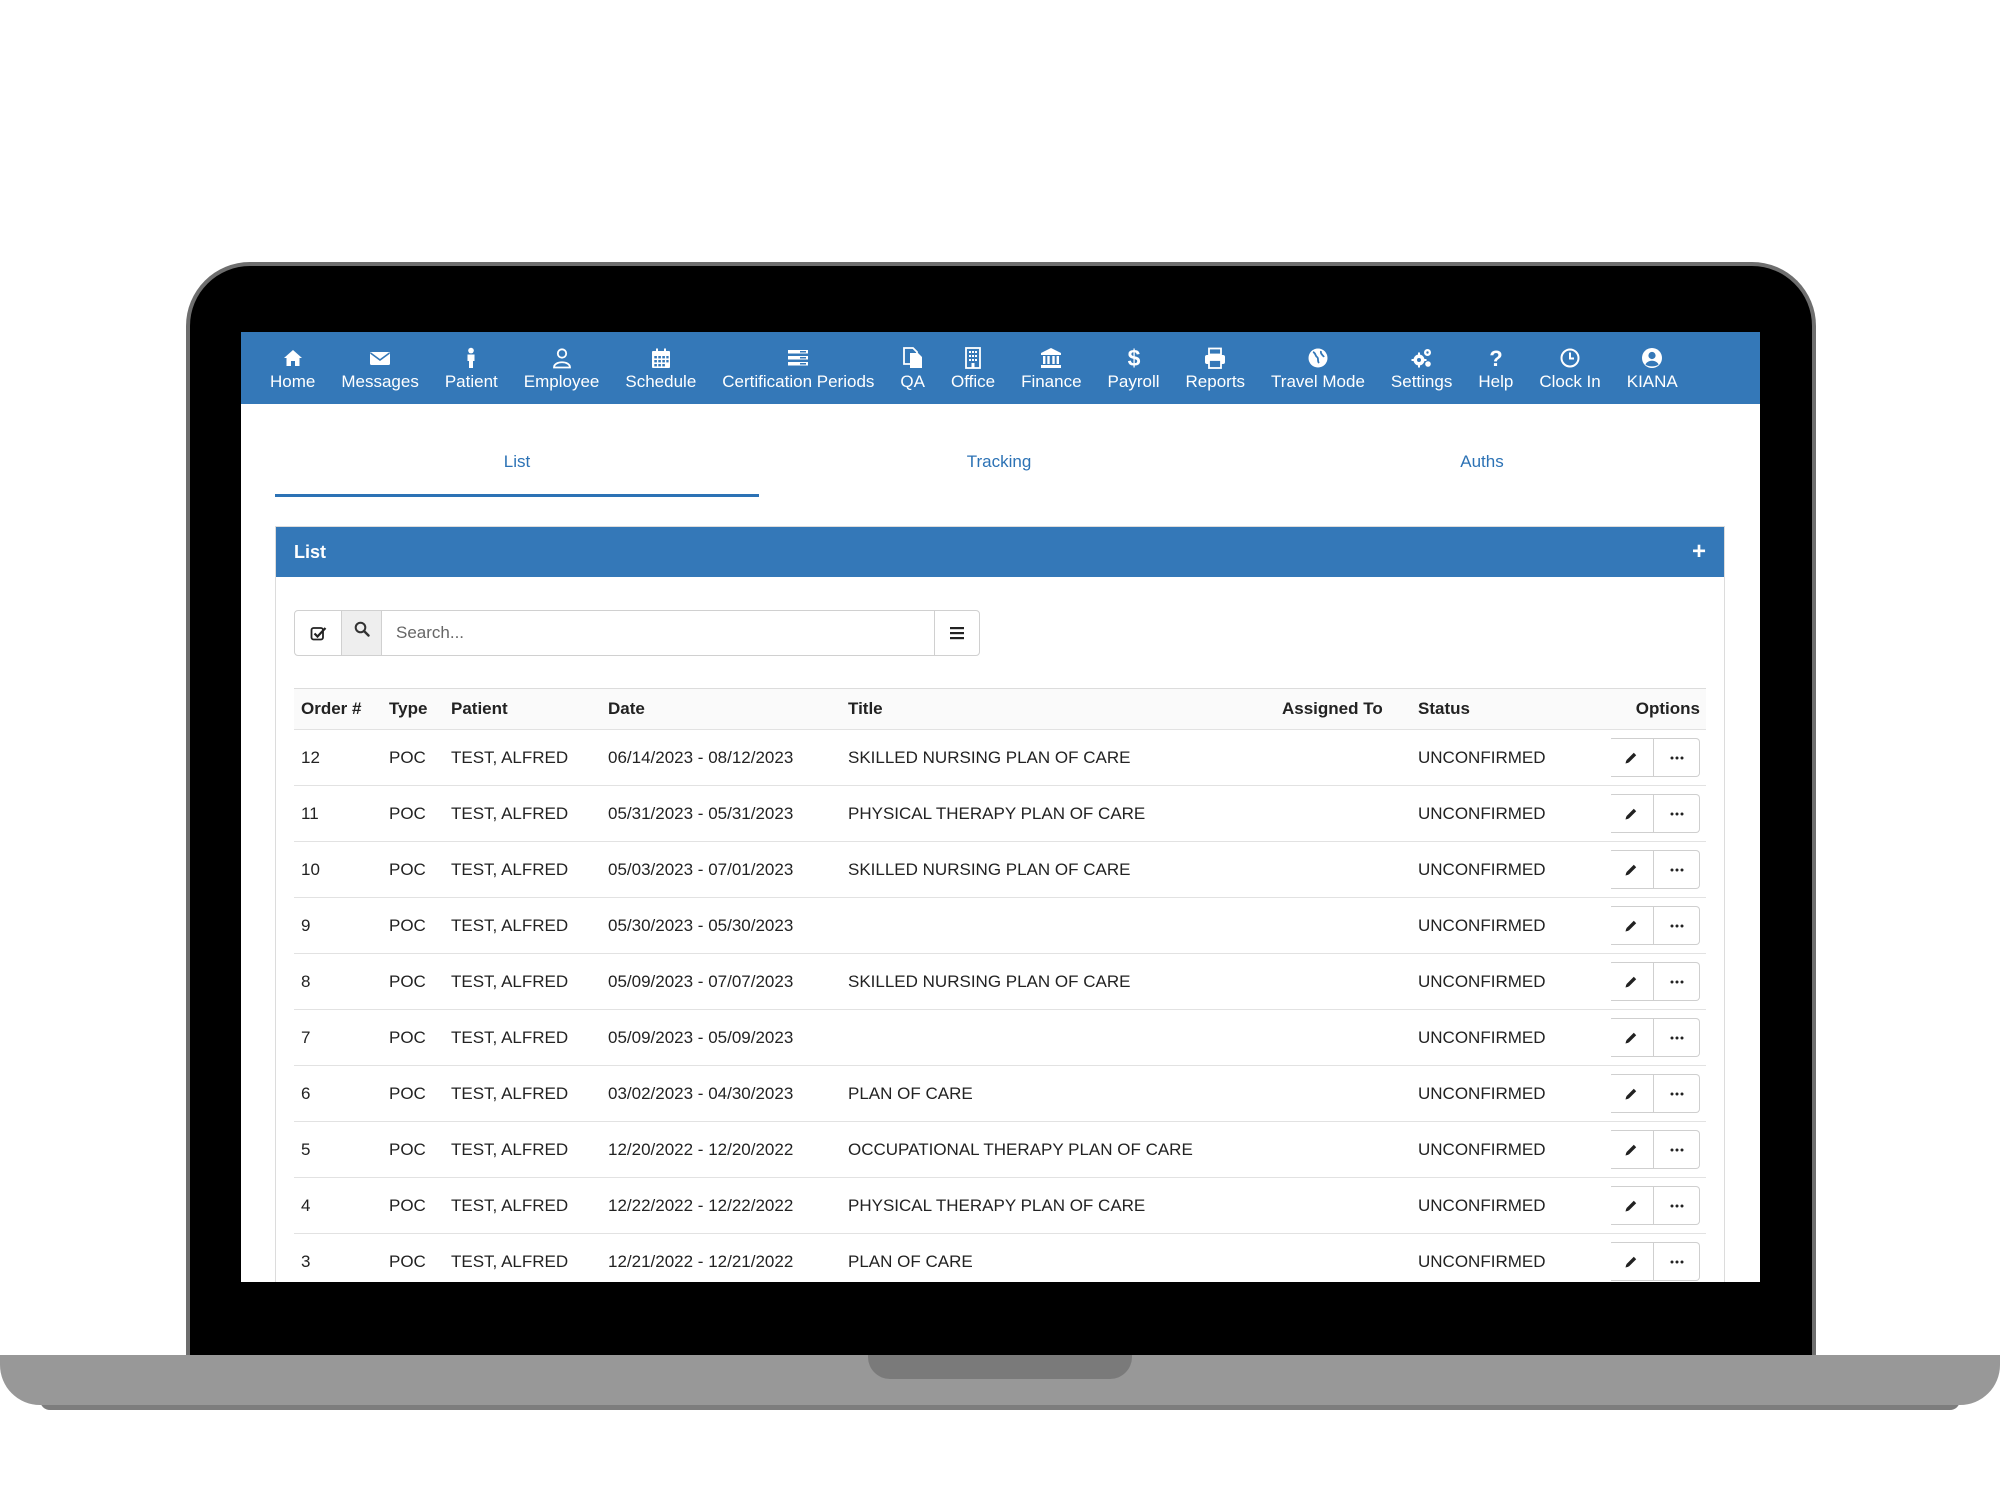 This screenshot has height=1500, width=2000. I want to click on nav-patient: Patient, so click(471, 368).